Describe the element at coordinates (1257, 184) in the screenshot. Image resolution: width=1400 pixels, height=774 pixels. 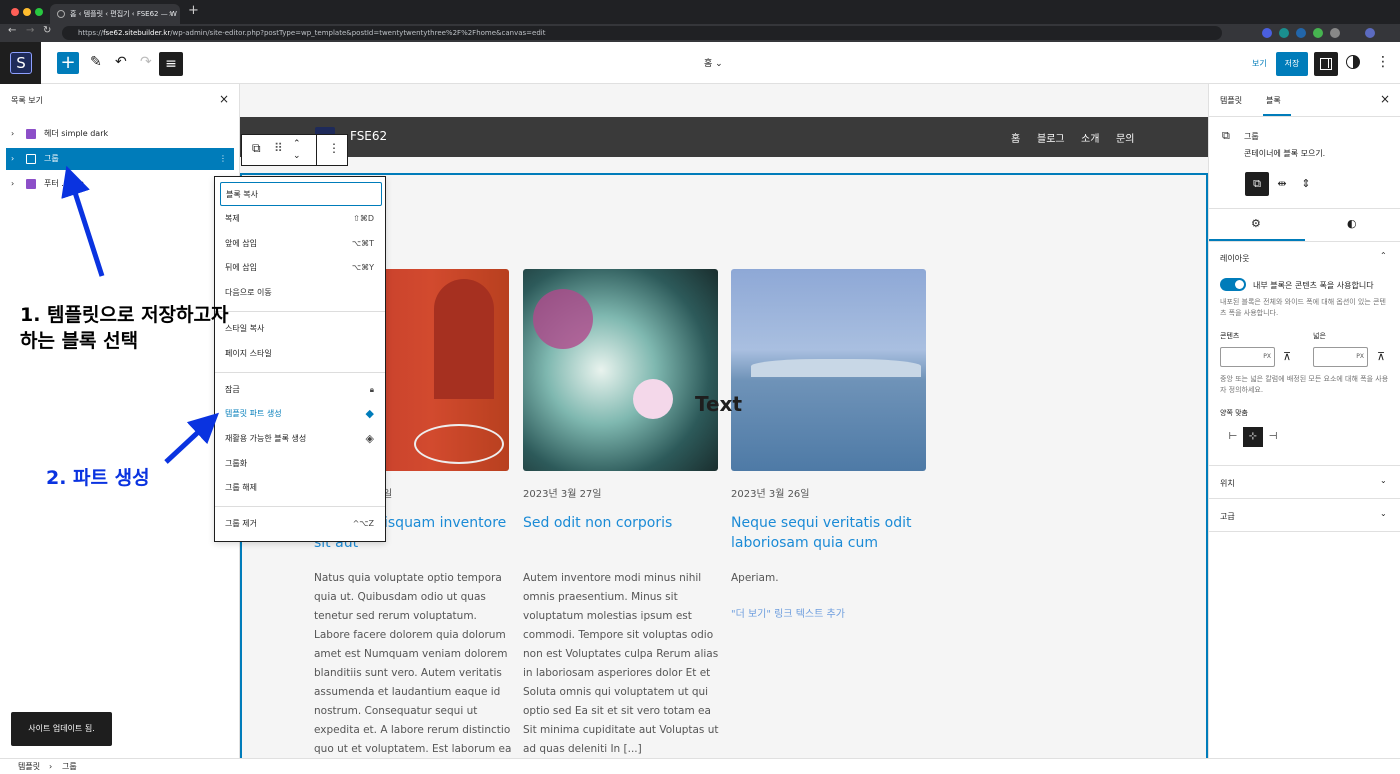
I see `group-variation-button: ⧉` at that location.